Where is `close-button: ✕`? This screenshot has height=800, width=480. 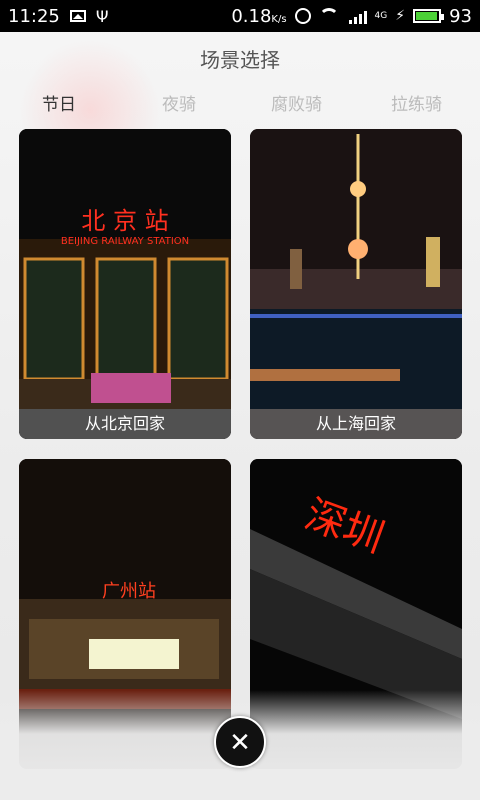 close-button: ✕ is located at coordinates (240, 742).